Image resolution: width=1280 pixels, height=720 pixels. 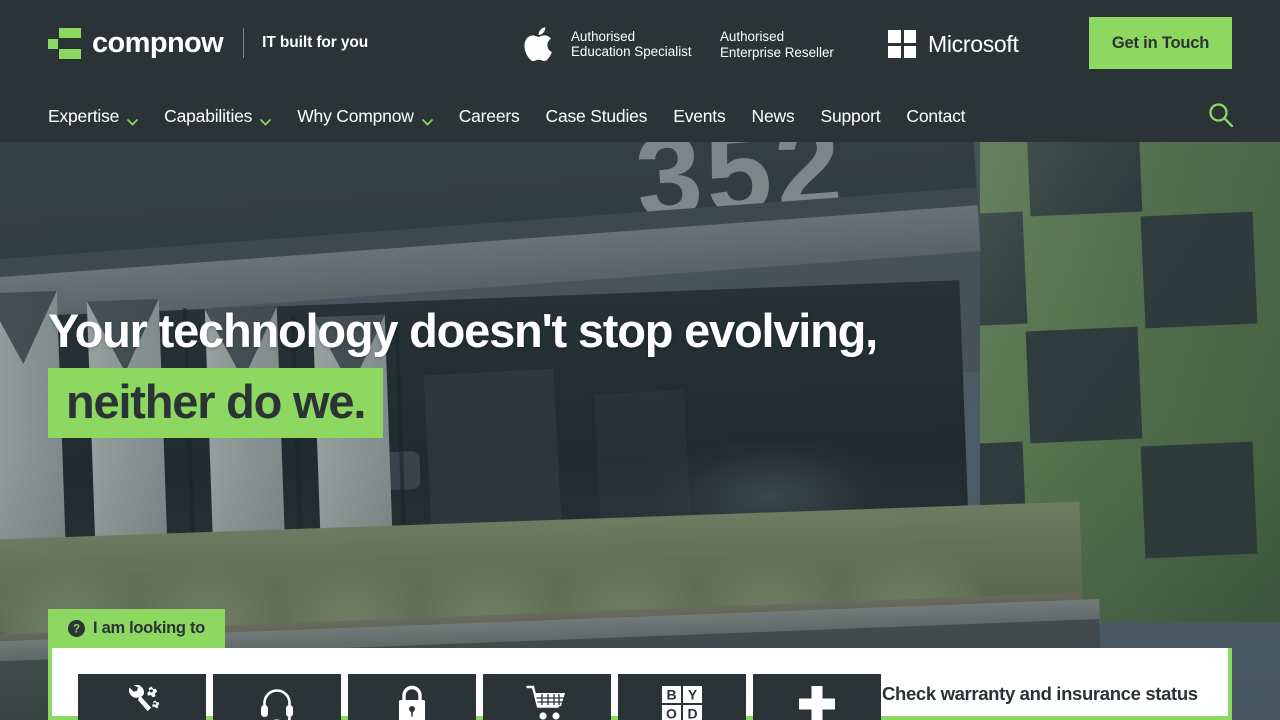 I want to click on nav-item-support: Support, so click(x=851, y=116).